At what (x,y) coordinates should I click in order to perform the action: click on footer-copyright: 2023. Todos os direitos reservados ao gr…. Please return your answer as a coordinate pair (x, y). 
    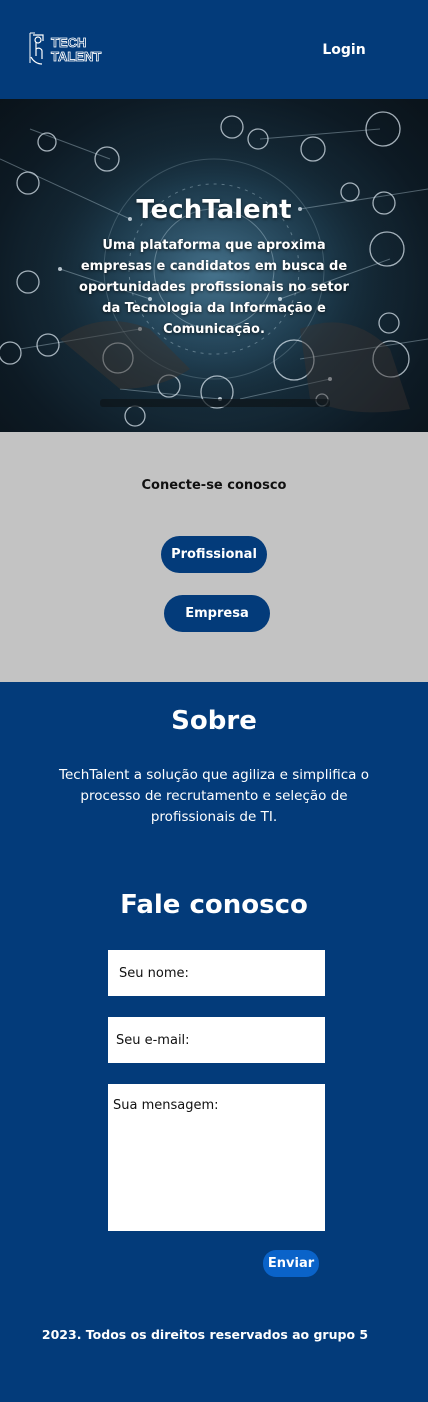
    Looking at the image, I should click on (205, 1334).